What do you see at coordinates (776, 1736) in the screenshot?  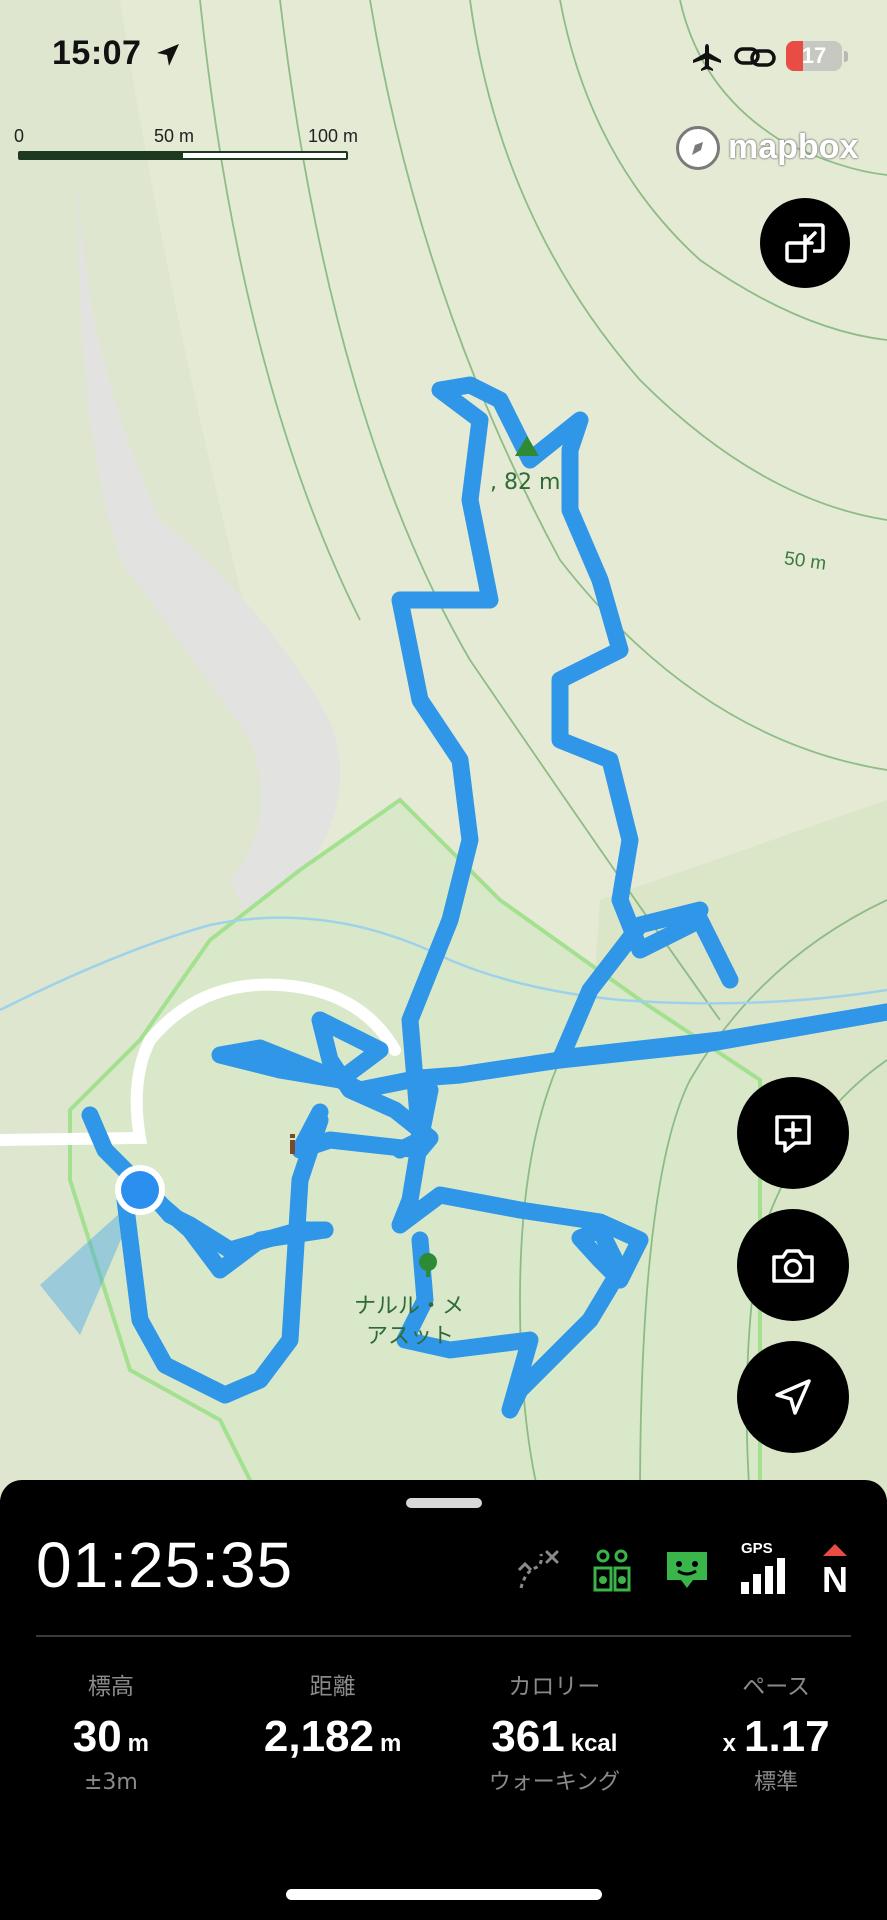 I see `stat-value: x 1.17` at bounding box center [776, 1736].